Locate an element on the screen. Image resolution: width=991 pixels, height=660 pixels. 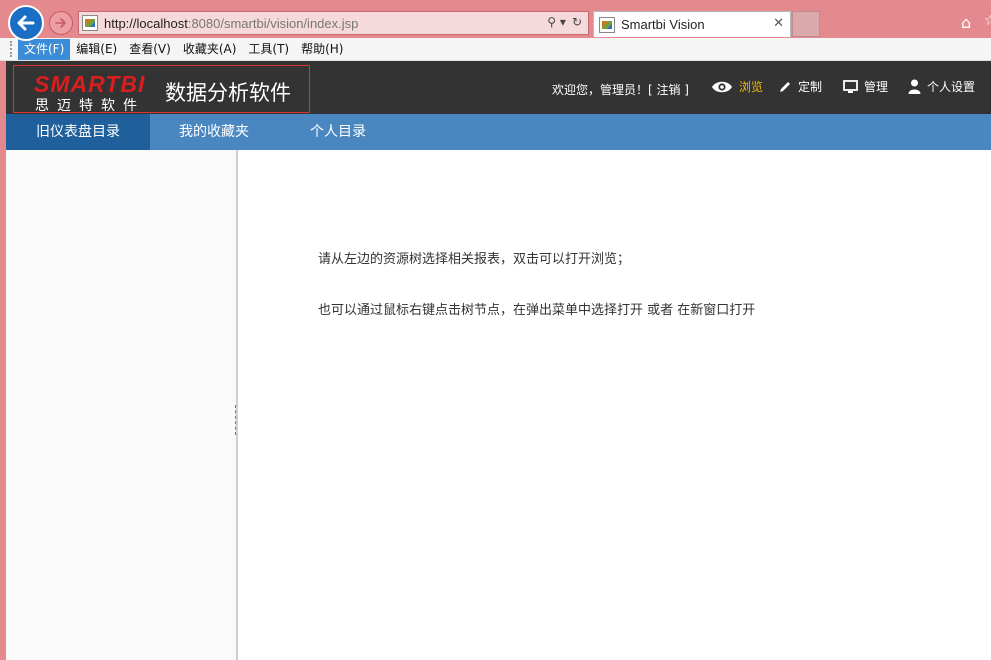
hint-line-2: 也可以通过鼠标右键点击树节点，在弹出菜单中选择打开 或者 在新窗口打开 is located at coordinates (537, 310).